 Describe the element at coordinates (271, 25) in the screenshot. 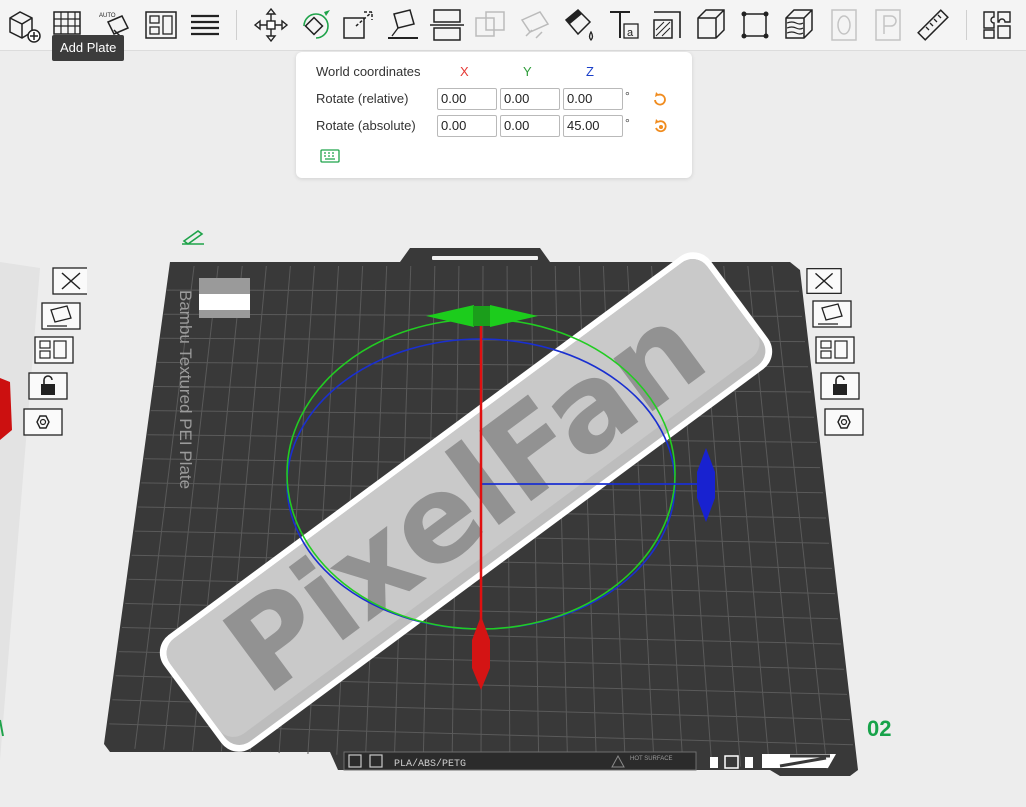

I see `move-icon` at that location.